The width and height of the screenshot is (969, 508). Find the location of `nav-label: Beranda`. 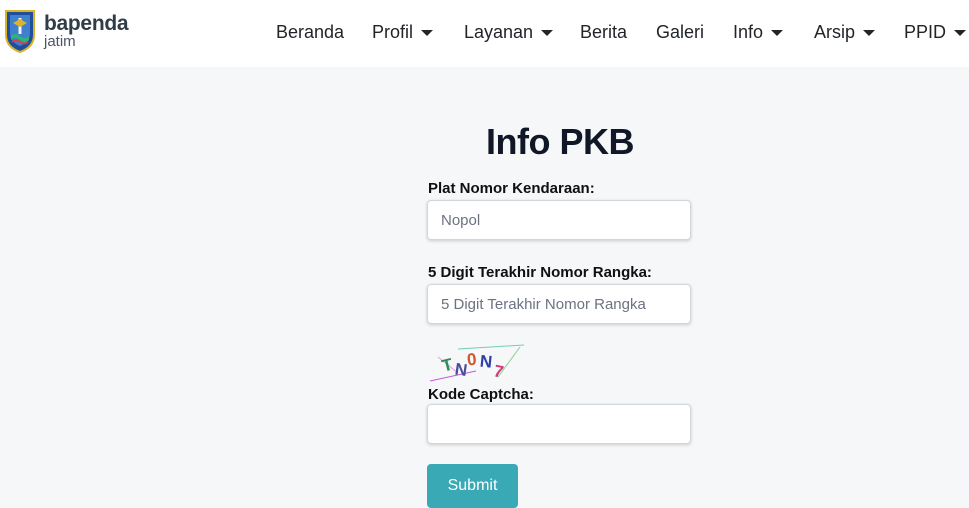

nav-label: Beranda is located at coordinates (310, 31).